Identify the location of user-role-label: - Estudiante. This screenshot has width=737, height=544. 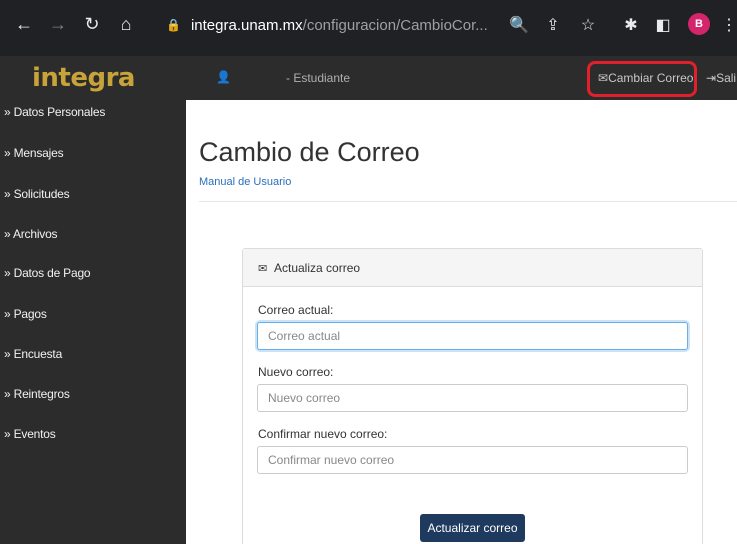
(318, 78).